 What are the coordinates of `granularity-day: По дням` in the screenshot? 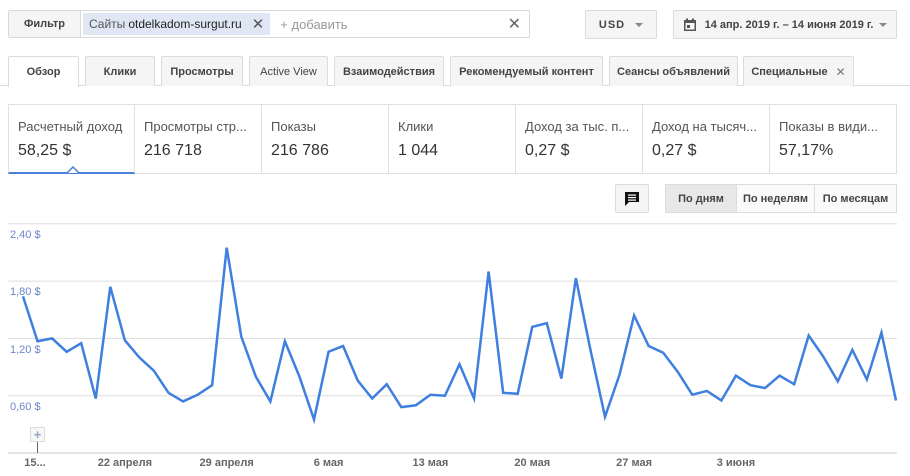 It's located at (701, 198).